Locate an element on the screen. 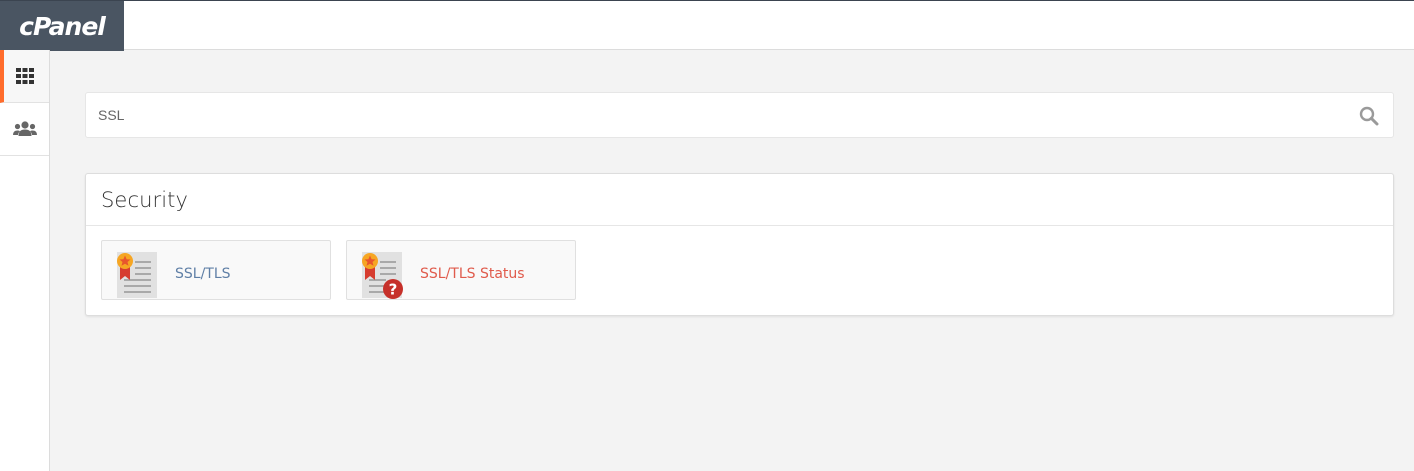 The height and width of the screenshot is (471, 1414). certificate-status-icon: ? is located at coordinates (382, 275).